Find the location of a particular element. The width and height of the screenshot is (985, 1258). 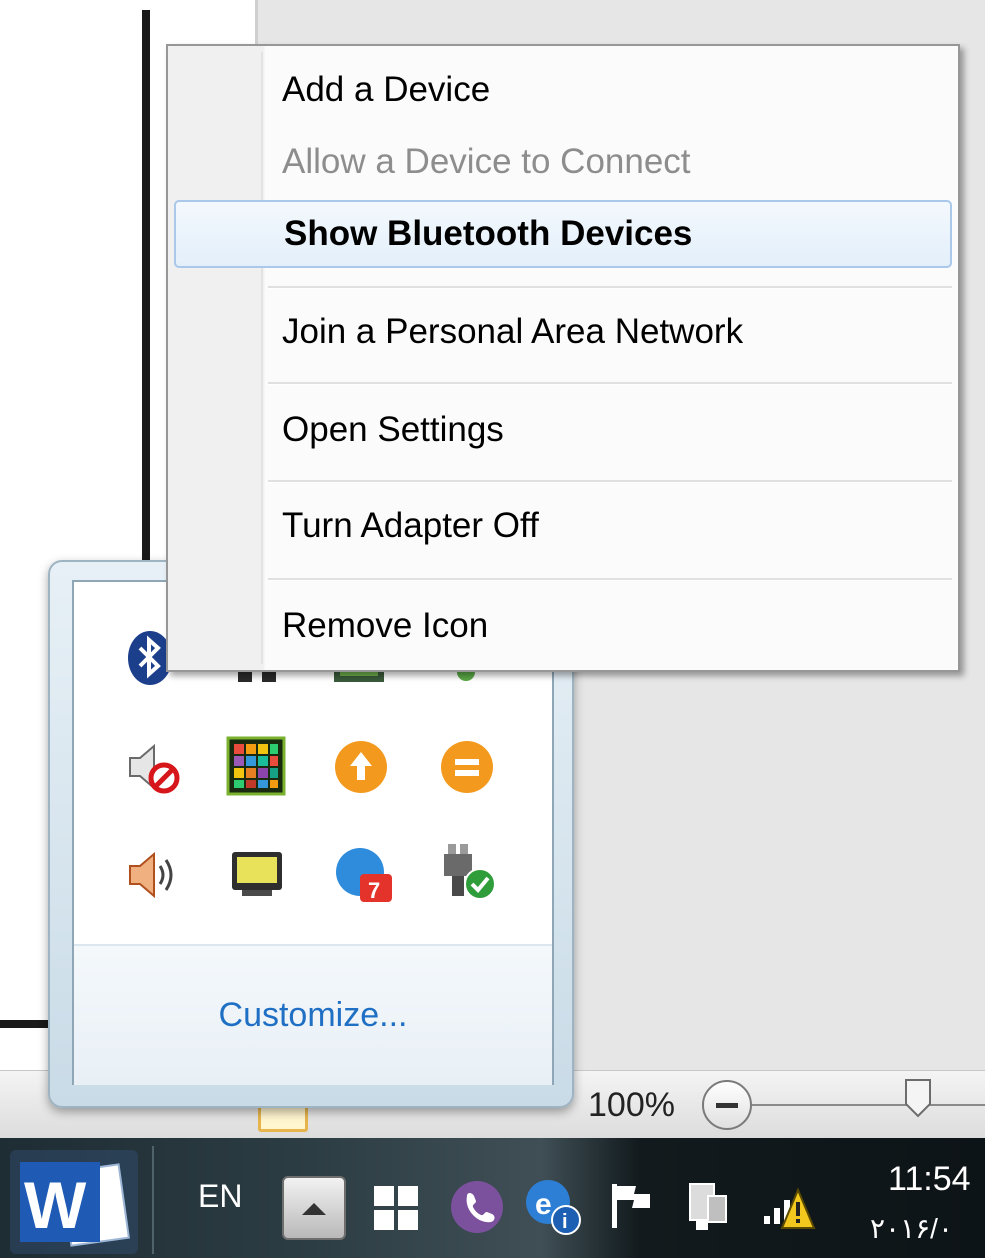

color-grid-icon is located at coordinates (256, 766).